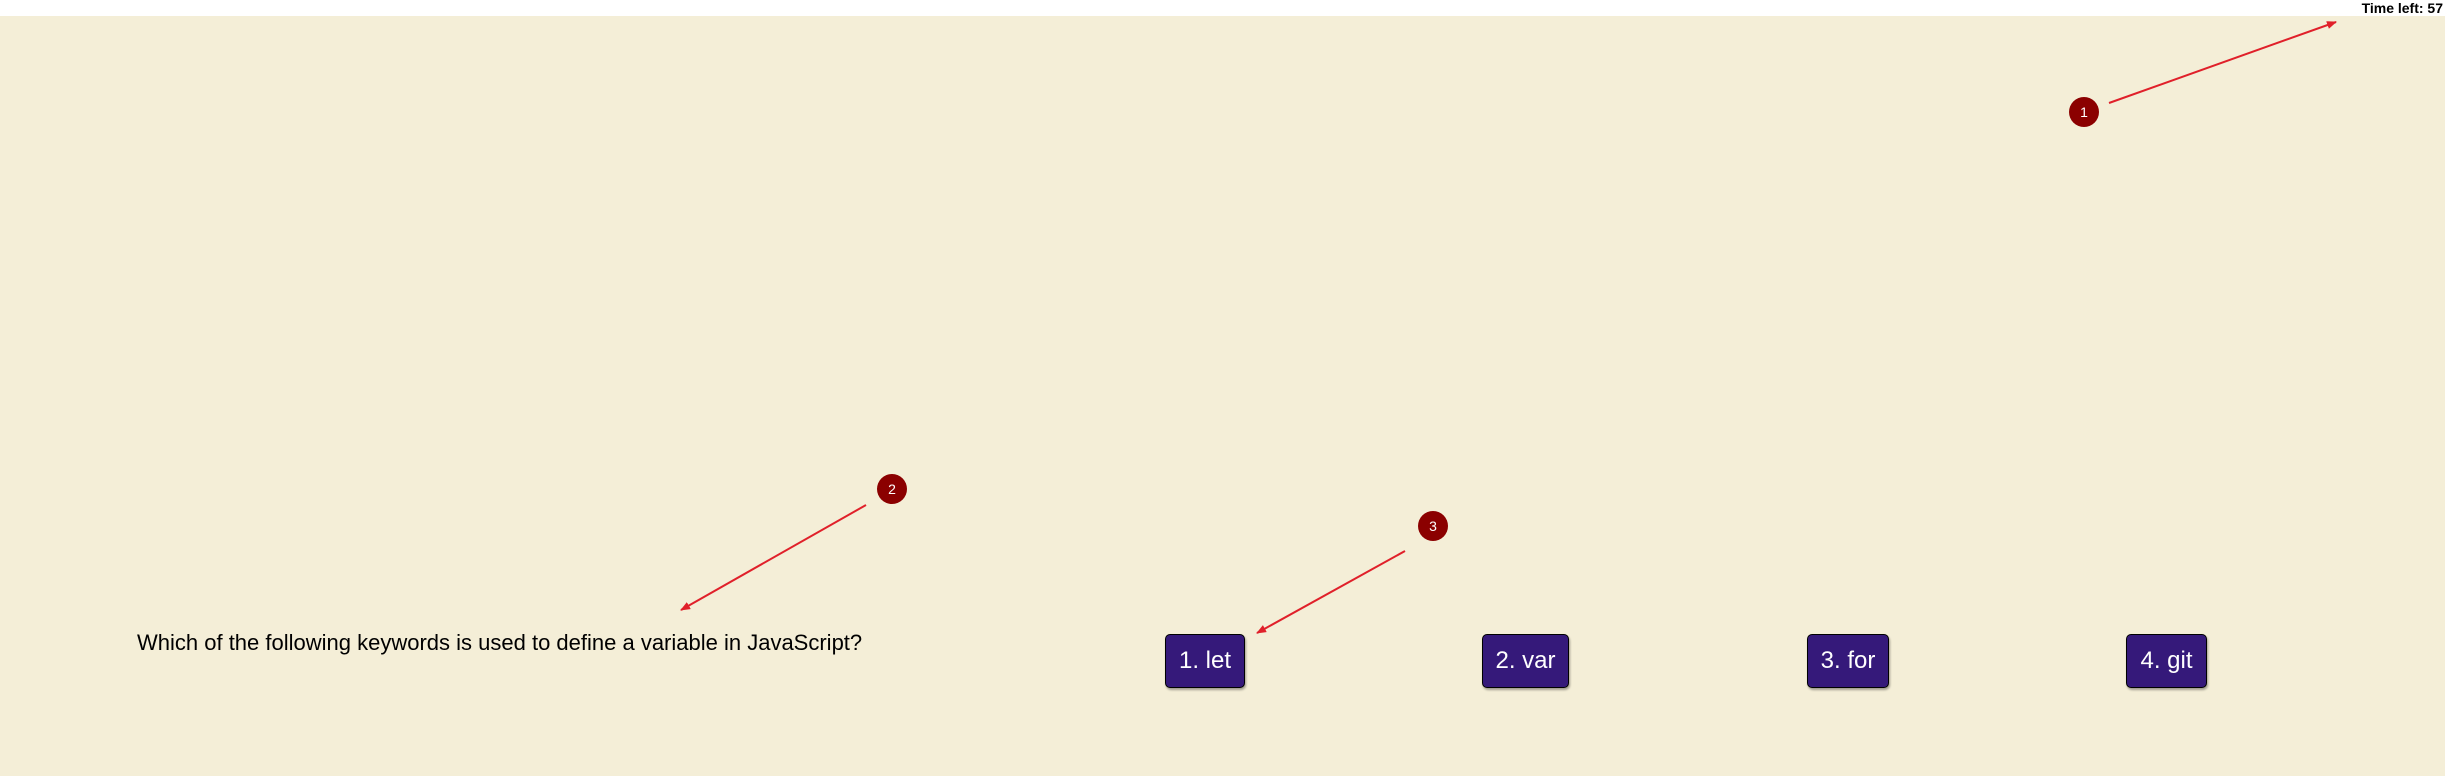  What do you see at coordinates (1525, 661) in the screenshot?
I see `answer-button-2: 2. var` at bounding box center [1525, 661].